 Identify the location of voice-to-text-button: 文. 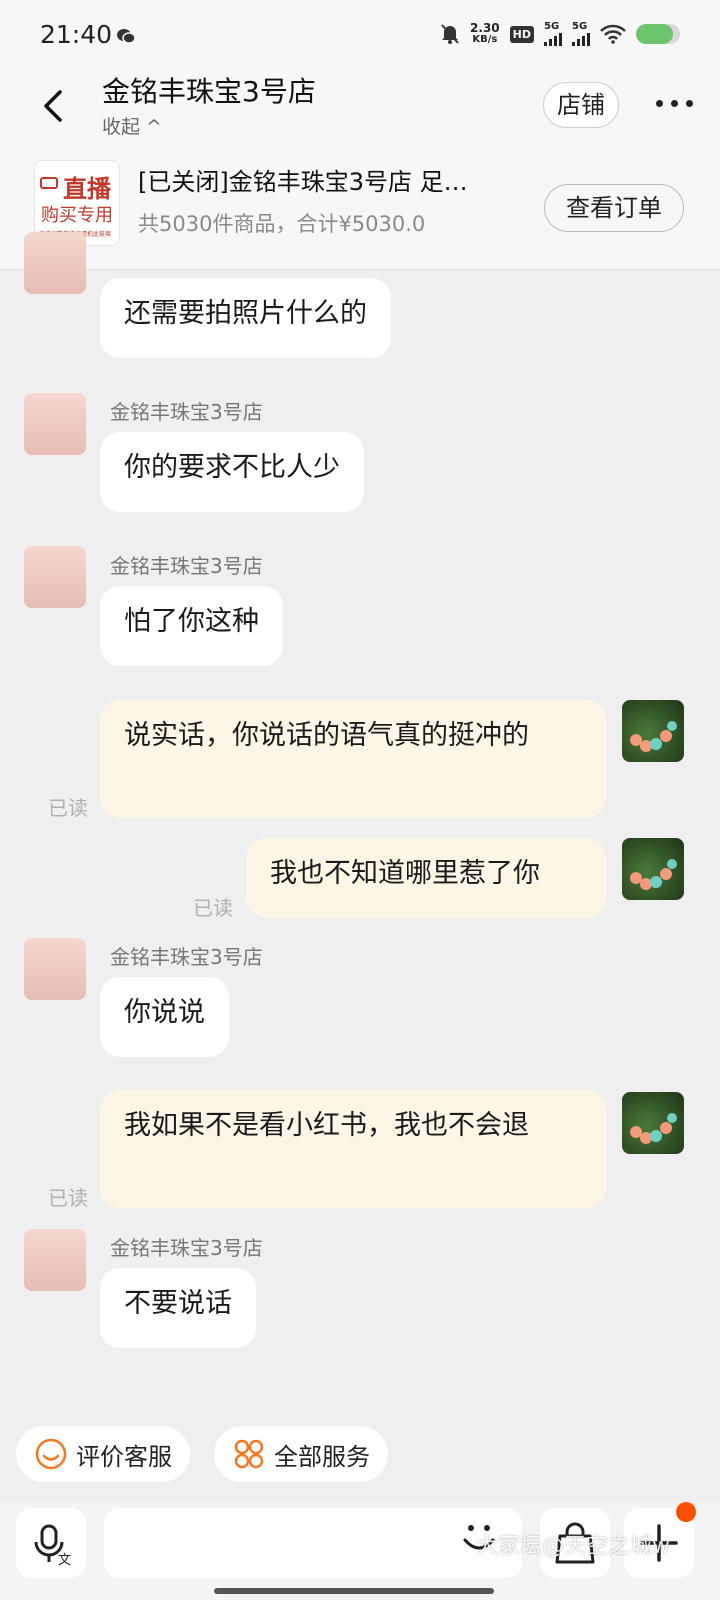
(51, 1543).